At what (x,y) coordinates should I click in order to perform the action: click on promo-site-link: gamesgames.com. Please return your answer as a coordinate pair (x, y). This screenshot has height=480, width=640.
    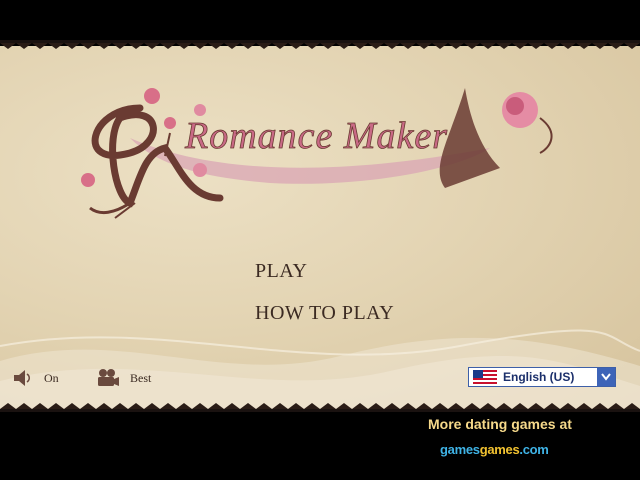
    Looking at the image, I should click on (494, 449).